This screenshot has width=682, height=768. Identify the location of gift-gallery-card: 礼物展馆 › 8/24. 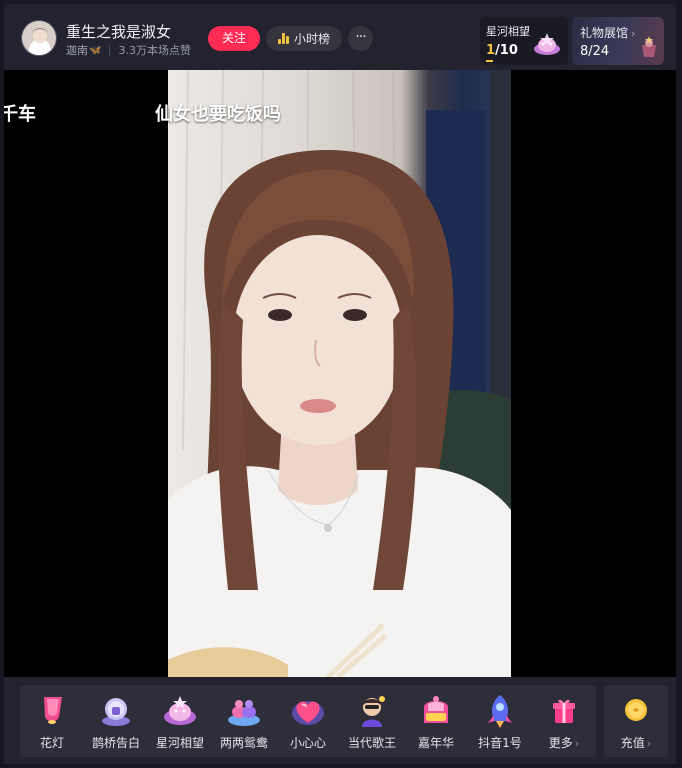
(618, 41).